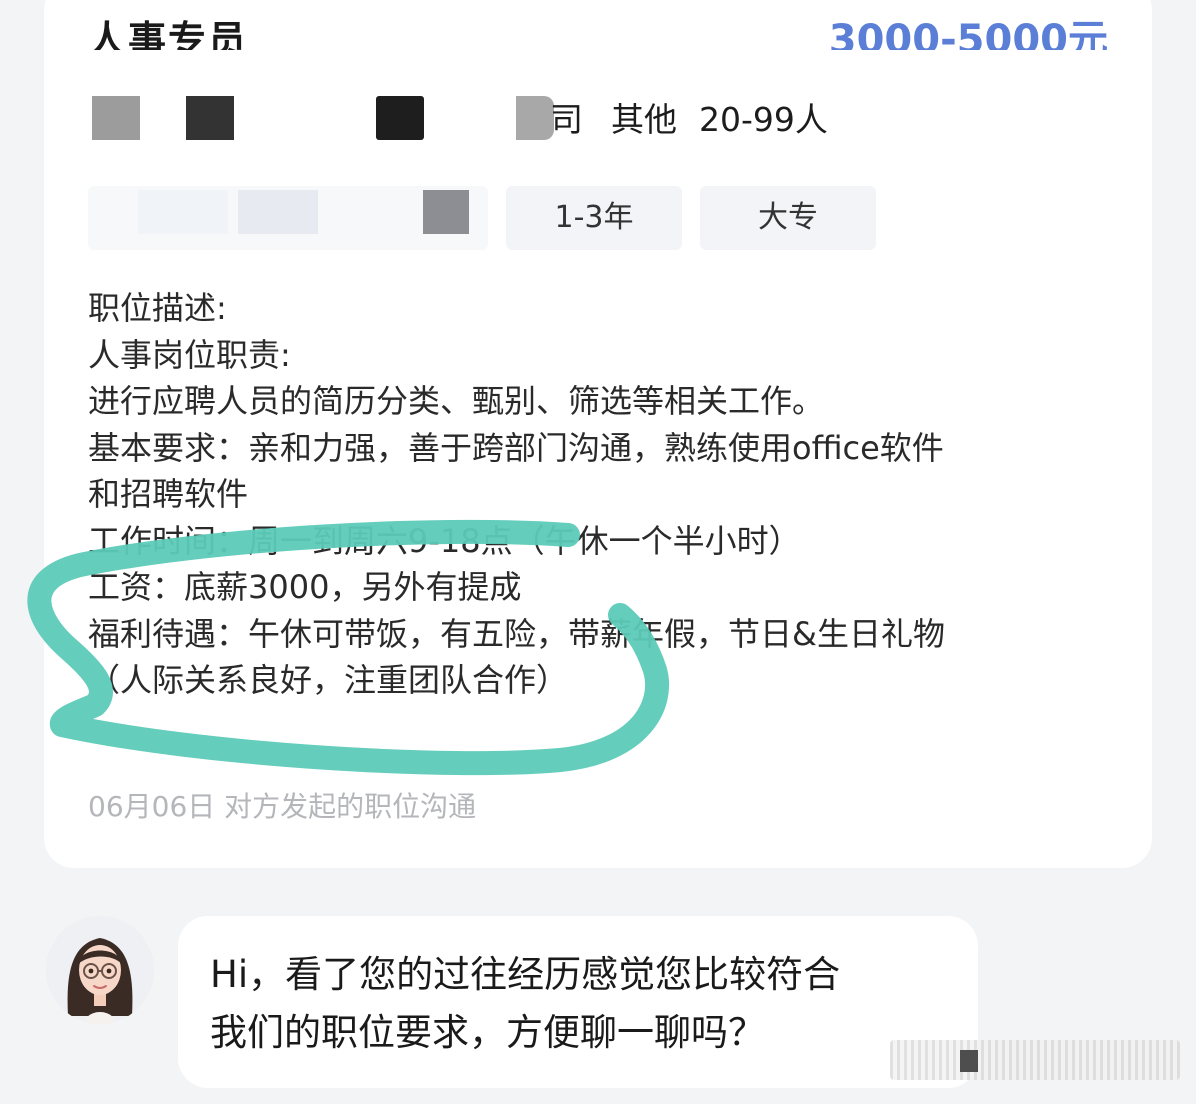 The width and height of the screenshot is (1196, 1104). What do you see at coordinates (969, 1061) in the screenshot?
I see `watermark-mark` at bounding box center [969, 1061].